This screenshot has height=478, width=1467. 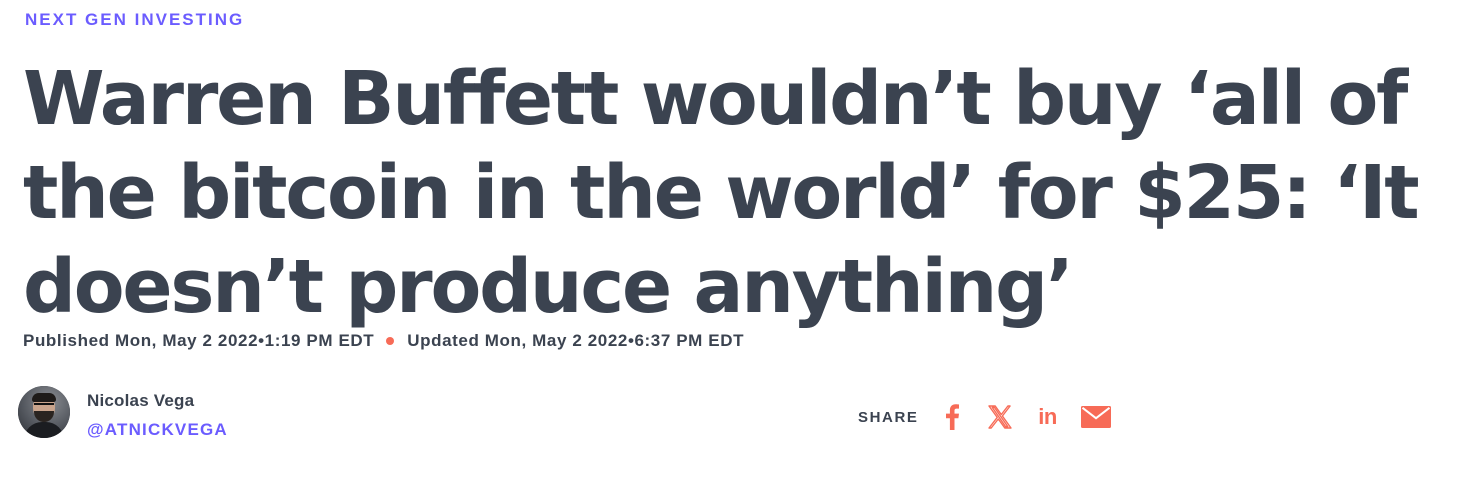 I want to click on share-facebook-button, so click(x=952, y=417).